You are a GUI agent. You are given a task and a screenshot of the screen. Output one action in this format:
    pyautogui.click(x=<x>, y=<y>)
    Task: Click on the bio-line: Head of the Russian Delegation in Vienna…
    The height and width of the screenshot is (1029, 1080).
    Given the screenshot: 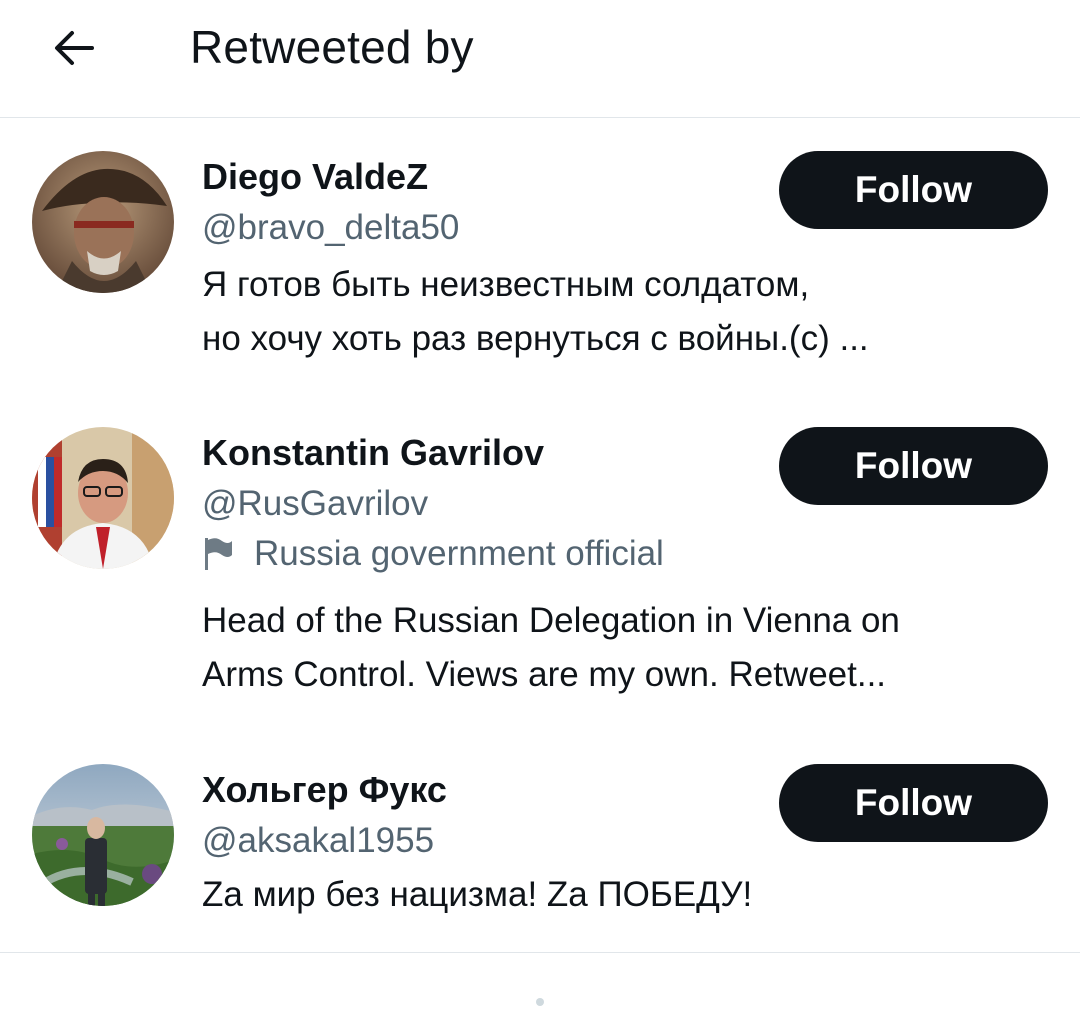 What is the action you would take?
    pyautogui.click(x=551, y=620)
    